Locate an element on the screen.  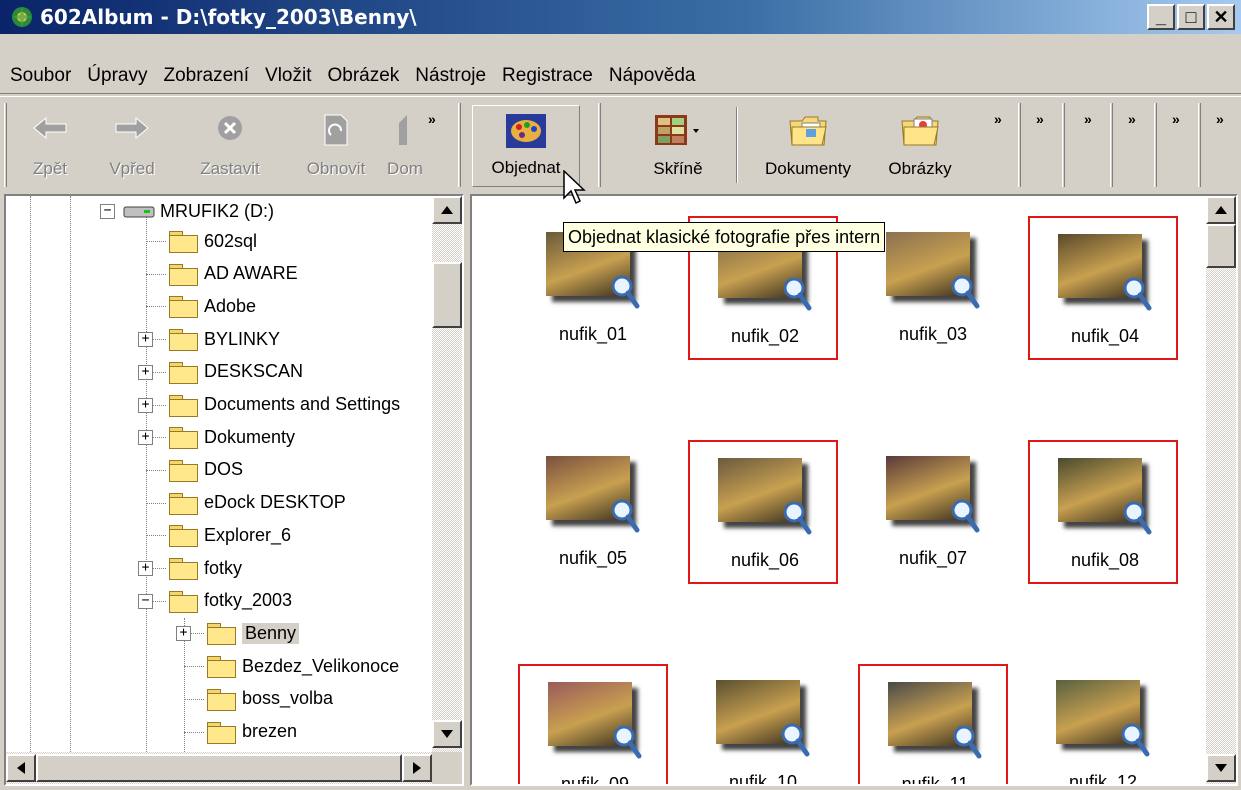
tree-item-adobe: Adobe is located at coordinates (212, 306).